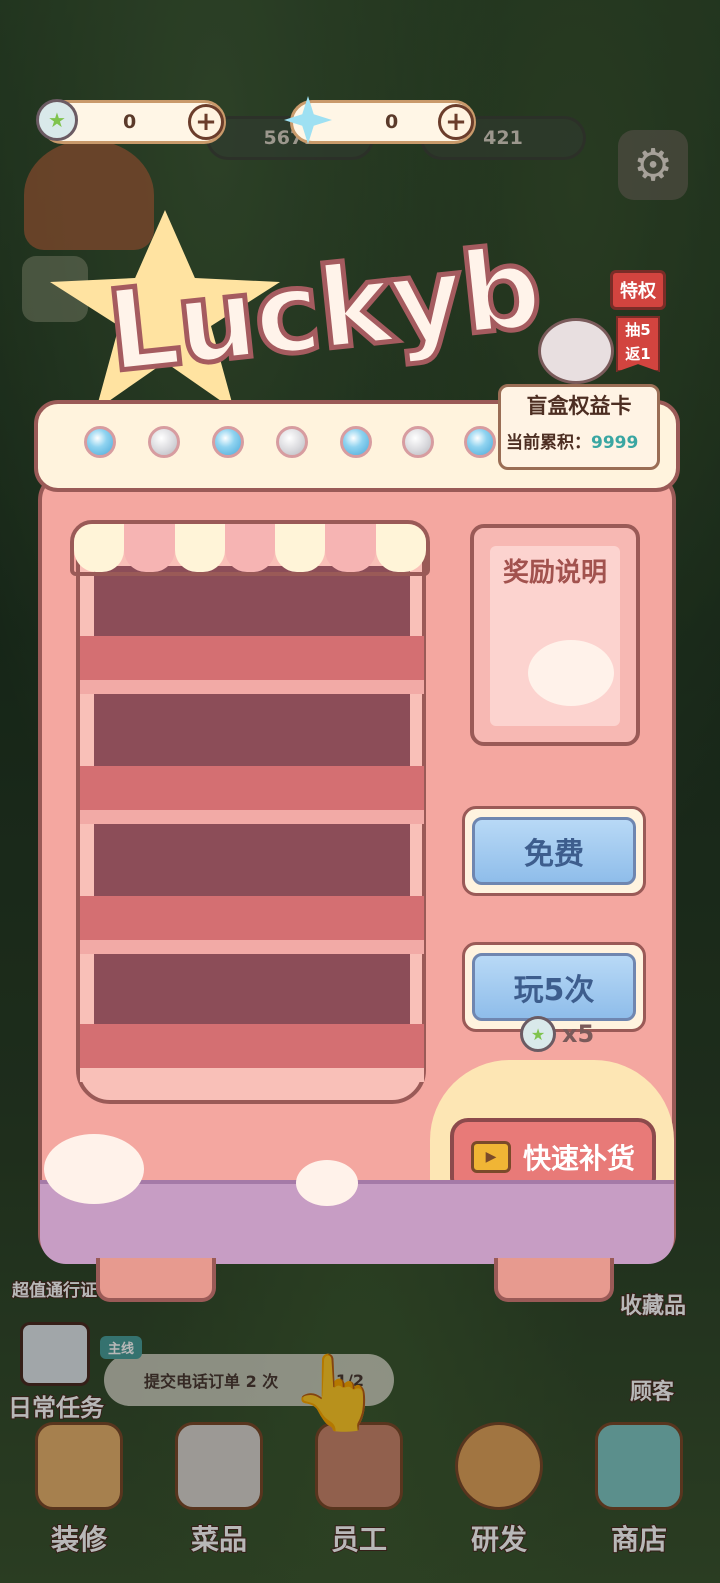  Describe the element at coordinates (554, 573) in the screenshot. I see `reward-info-title: 奖励说明` at that location.